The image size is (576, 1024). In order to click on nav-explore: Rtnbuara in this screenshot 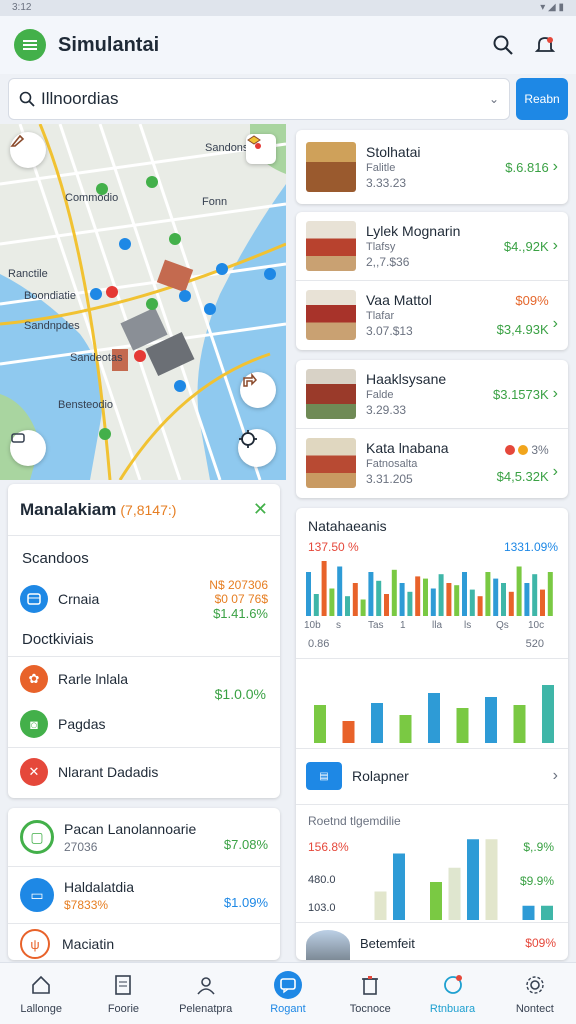, I will do `click(452, 993)`.